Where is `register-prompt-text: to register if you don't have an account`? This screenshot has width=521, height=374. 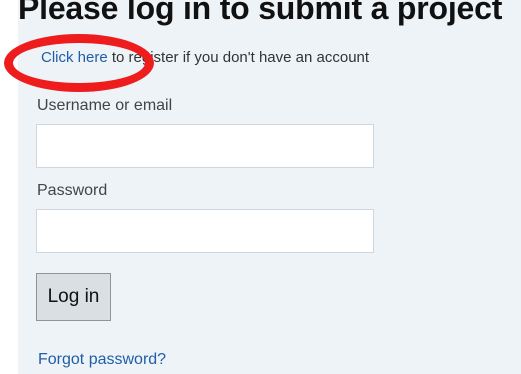
register-prompt-text: to register if you don't have an account is located at coordinates (240, 57).